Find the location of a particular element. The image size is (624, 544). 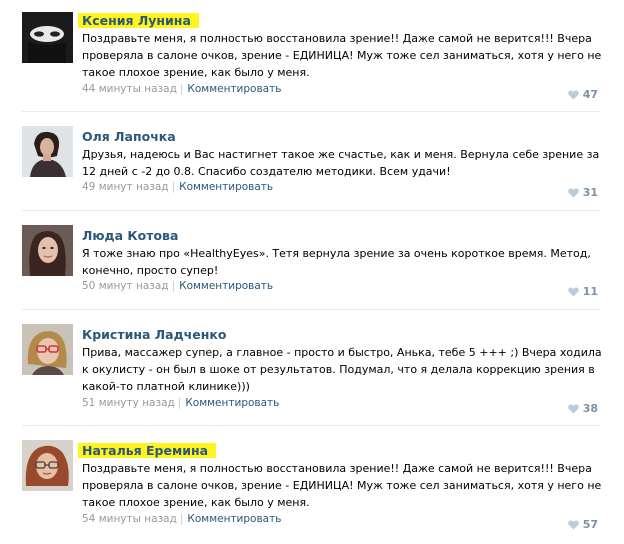

author-link: Люда Котова is located at coordinates (130, 235).